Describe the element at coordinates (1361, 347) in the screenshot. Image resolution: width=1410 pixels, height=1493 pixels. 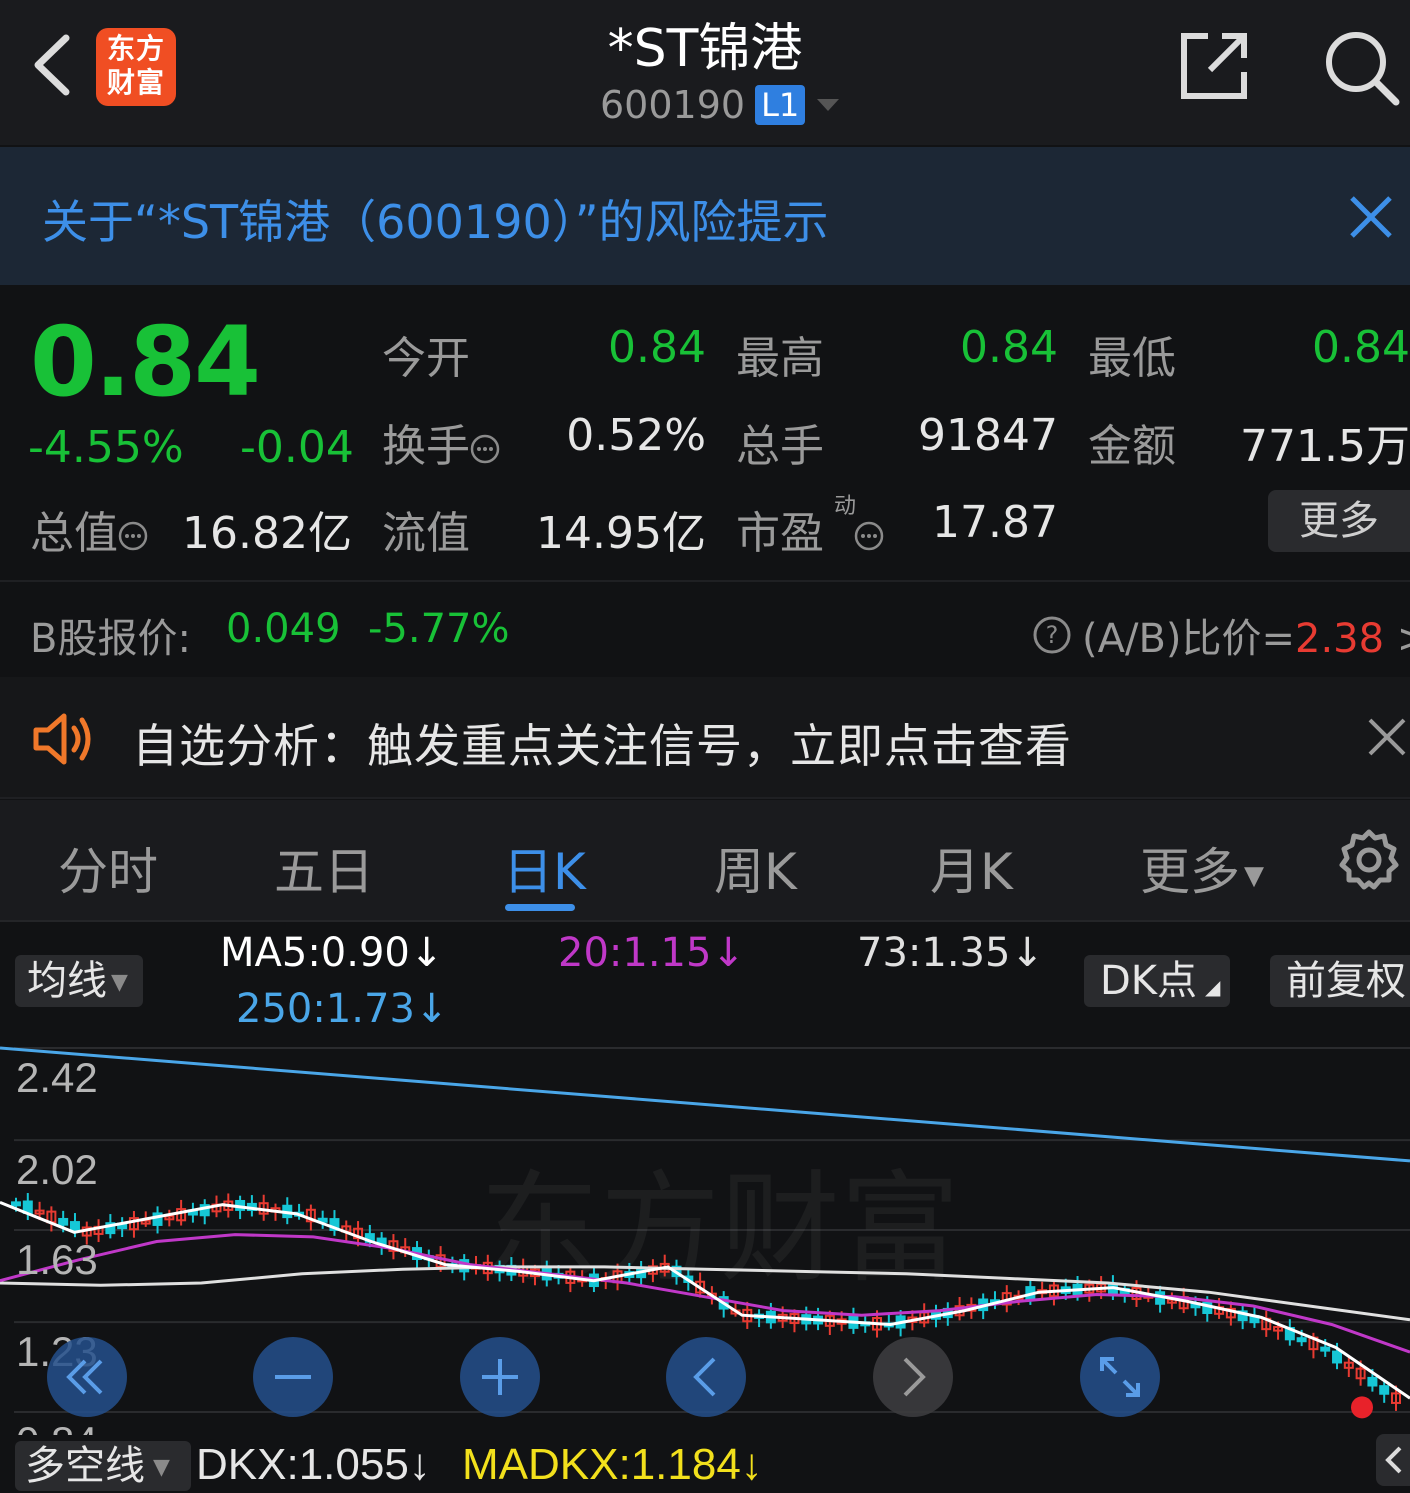
I see `low-value: 0.84` at that location.